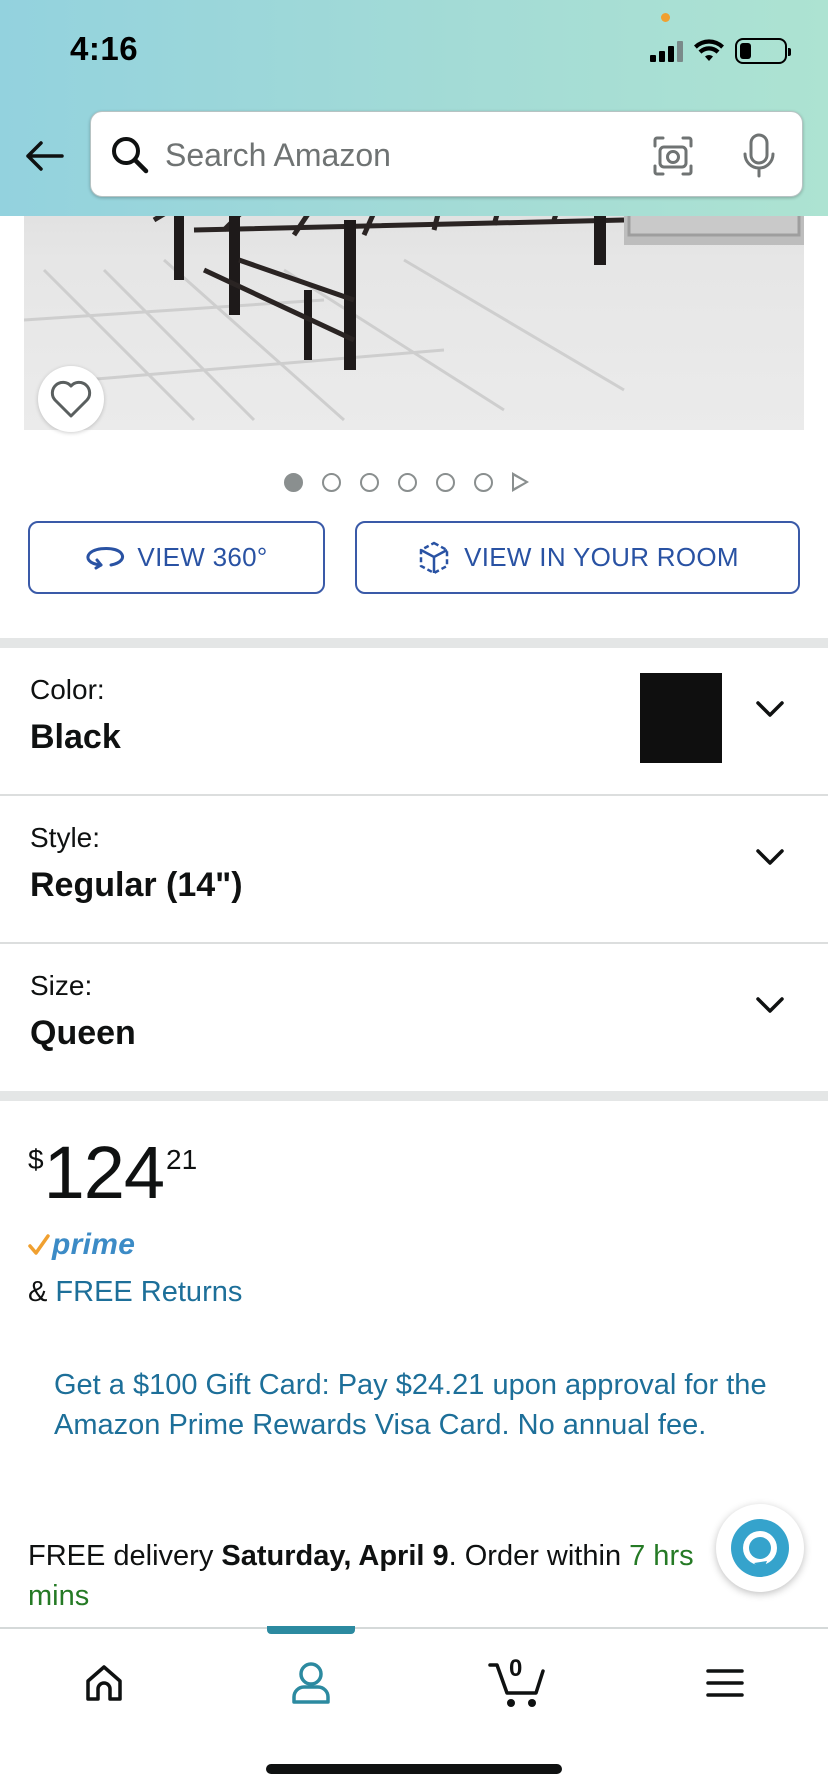 Image resolution: width=828 pixels, height=1792 pixels. What do you see at coordinates (125, 1556) in the screenshot?
I see `delivery-prefix: FREE delivery` at bounding box center [125, 1556].